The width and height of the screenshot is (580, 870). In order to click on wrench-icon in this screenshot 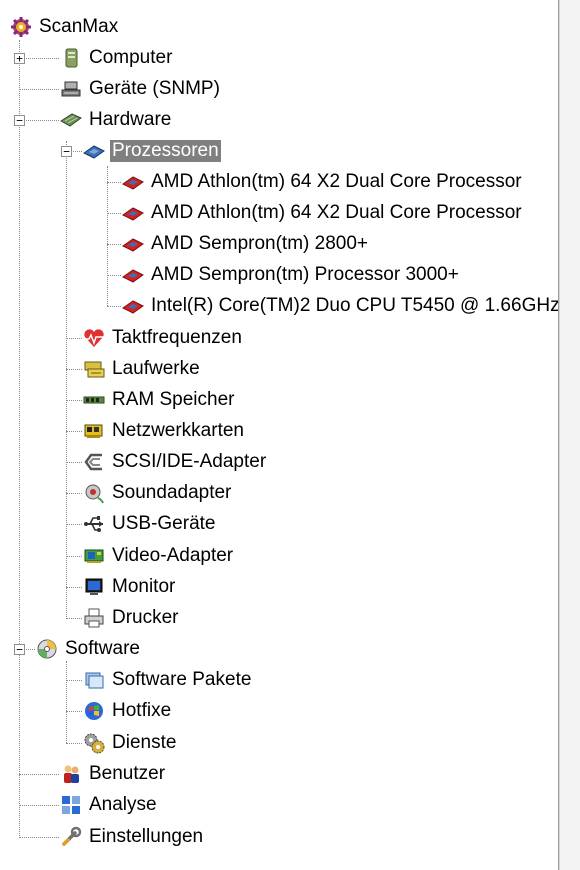, I will do `click(71, 837)`.